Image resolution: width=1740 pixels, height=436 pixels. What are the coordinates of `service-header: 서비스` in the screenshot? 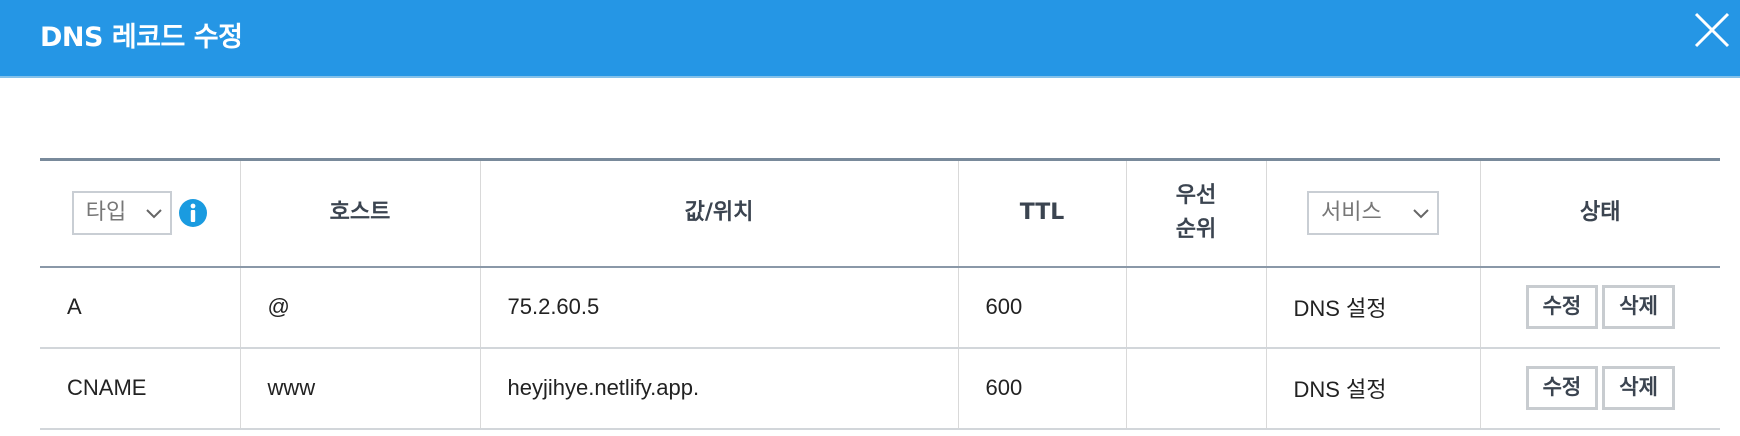 It's located at (1373, 213).